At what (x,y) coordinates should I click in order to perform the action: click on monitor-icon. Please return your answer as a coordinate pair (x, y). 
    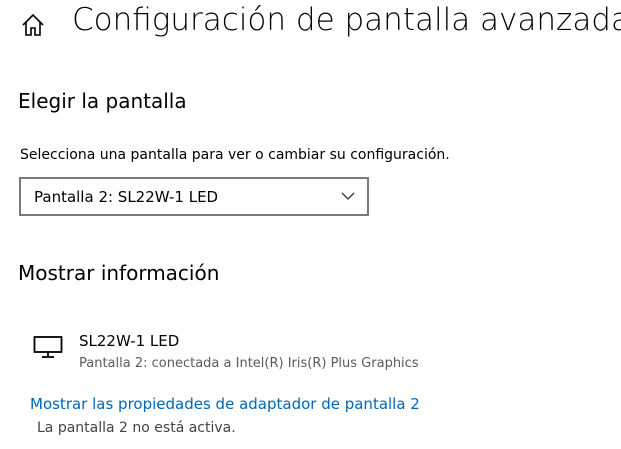
    Looking at the image, I should click on (48, 347).